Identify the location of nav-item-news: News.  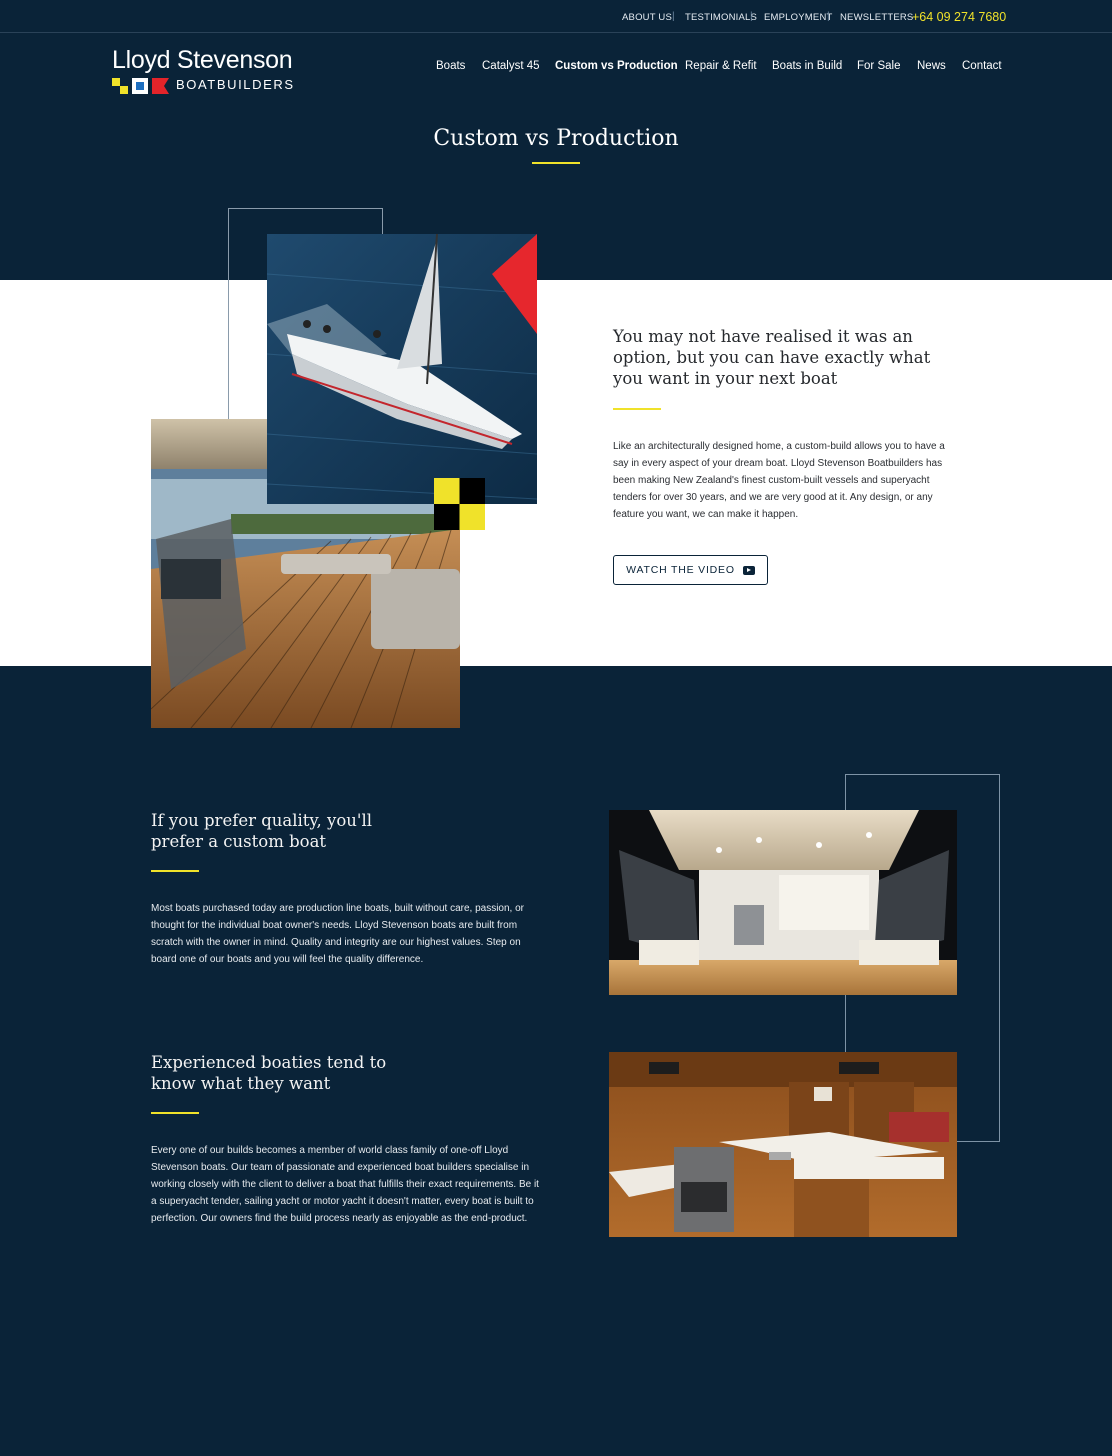
(931, 66).